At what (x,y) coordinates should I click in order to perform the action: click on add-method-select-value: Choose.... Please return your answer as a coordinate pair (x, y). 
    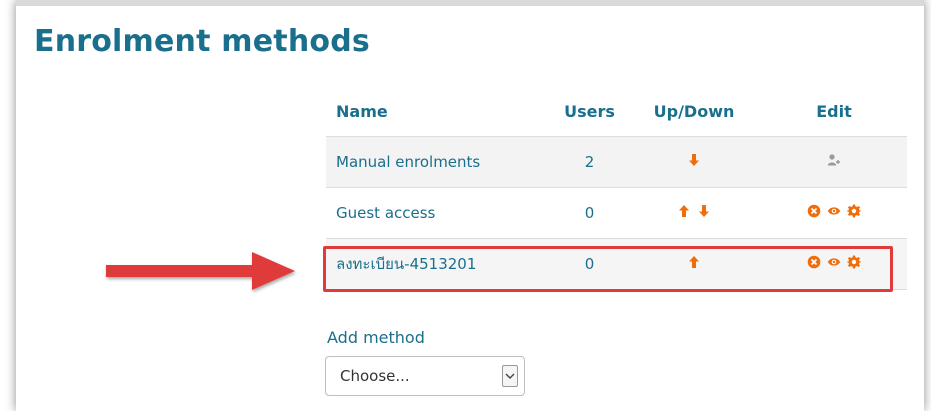
    Looking at the image, I should click on (375, 376).